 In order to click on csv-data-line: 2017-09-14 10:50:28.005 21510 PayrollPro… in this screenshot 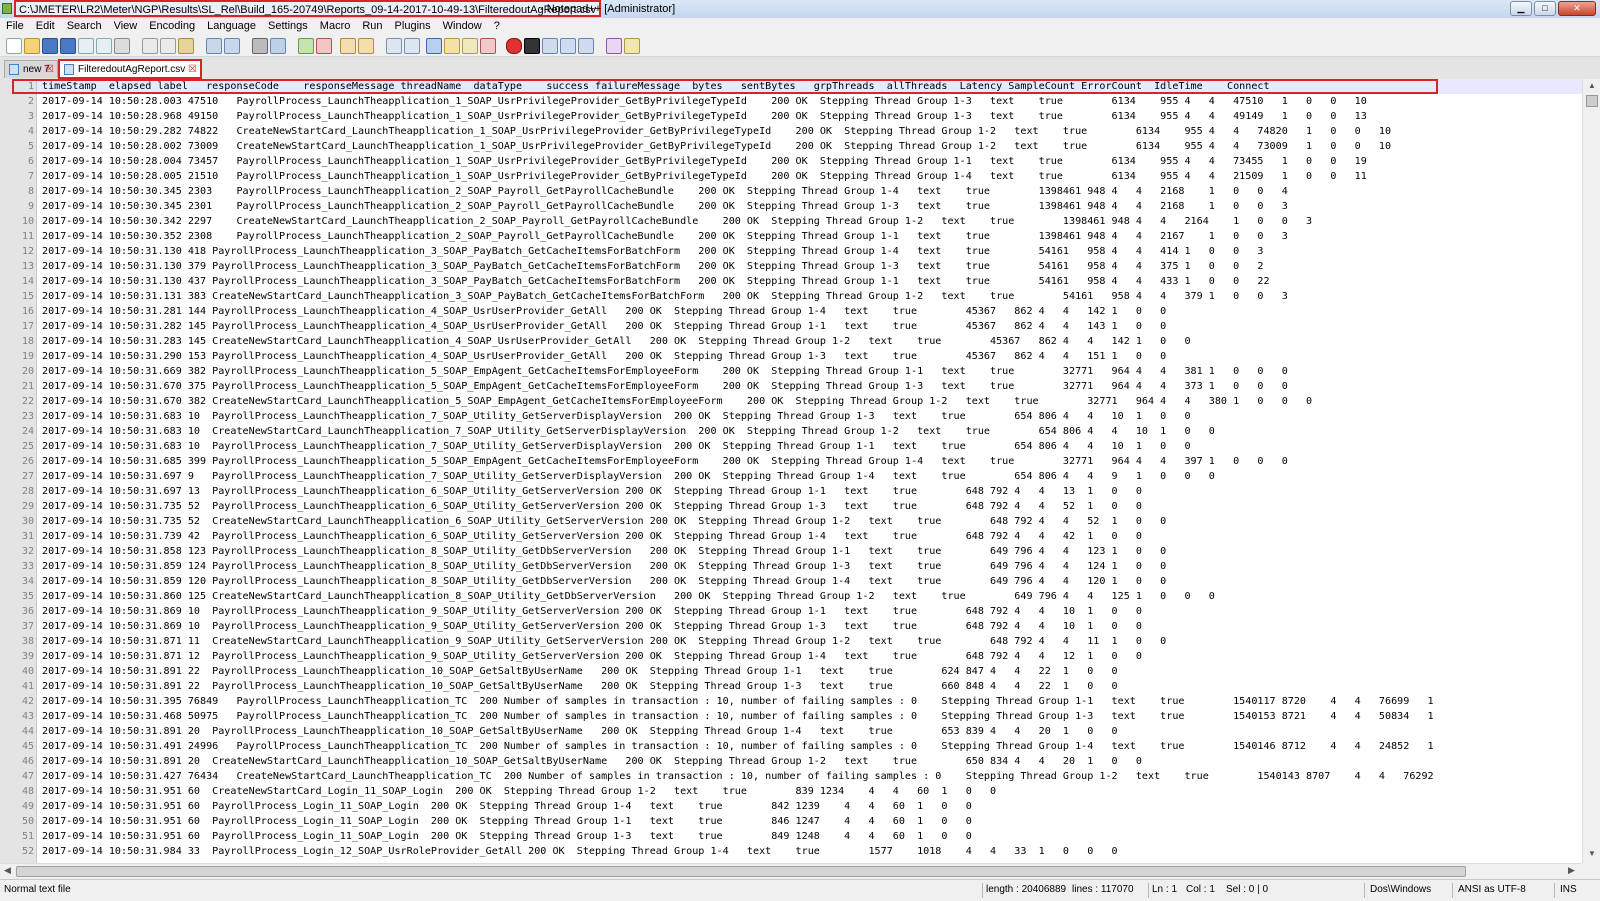, I will do `click(704, 176)`.